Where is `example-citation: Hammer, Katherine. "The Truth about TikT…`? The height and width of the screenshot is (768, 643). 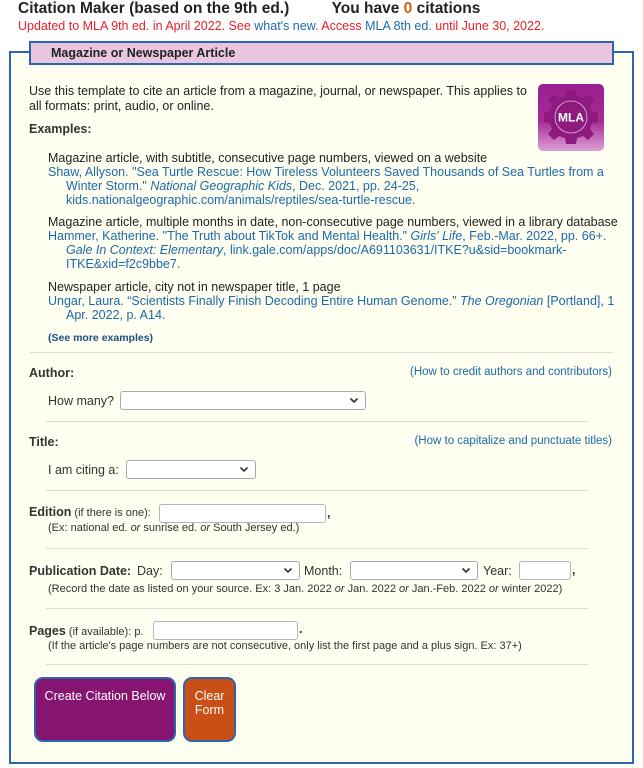
example-citation: Hammer, Katherine. "The Truth about TikT… is located at coordinates (333, 250).